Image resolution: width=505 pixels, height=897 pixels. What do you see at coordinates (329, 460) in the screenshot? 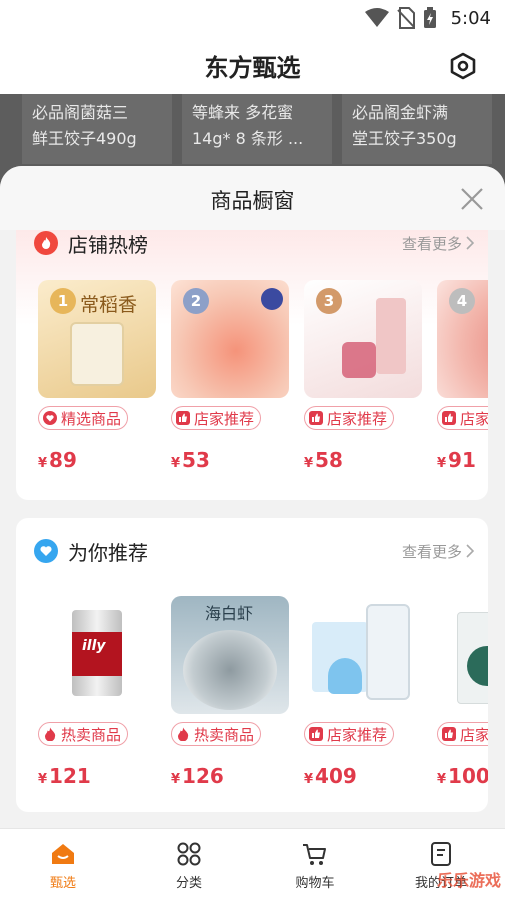
I see `price-value: 58` at bounding box center [329, 460].